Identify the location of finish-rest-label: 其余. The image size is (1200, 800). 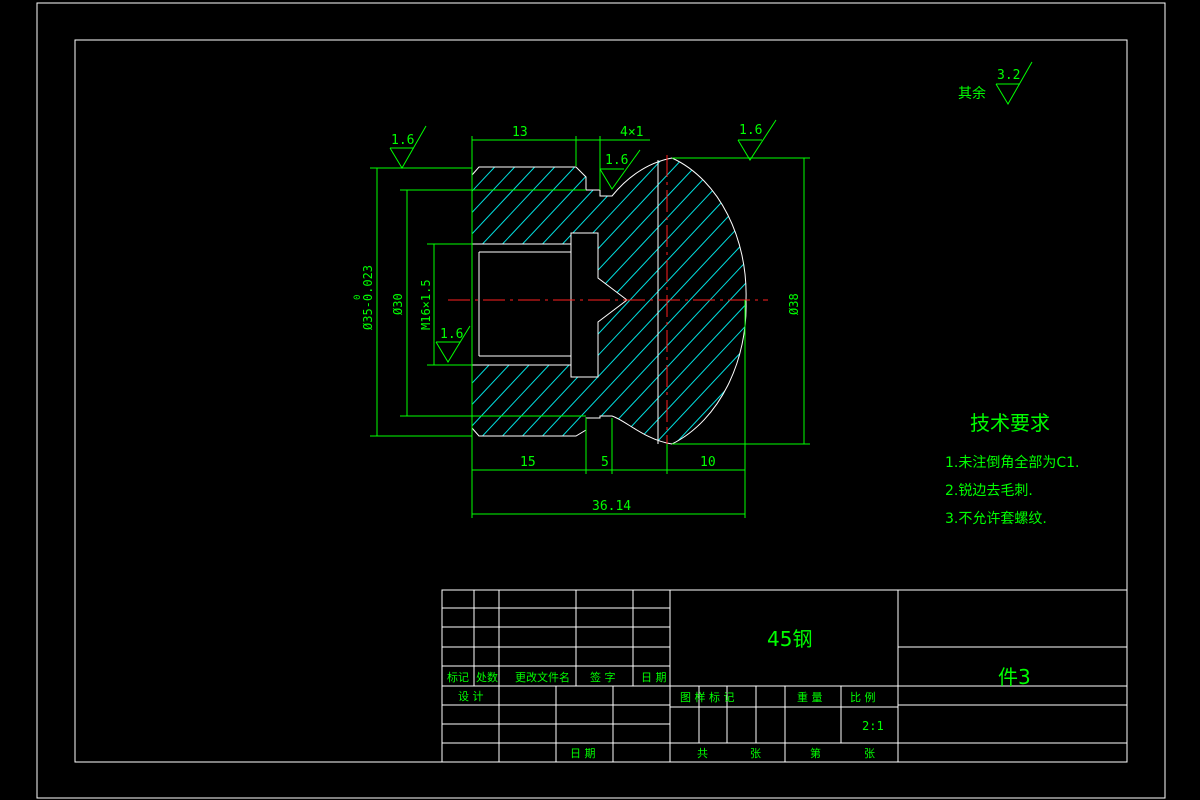
(972, 93).